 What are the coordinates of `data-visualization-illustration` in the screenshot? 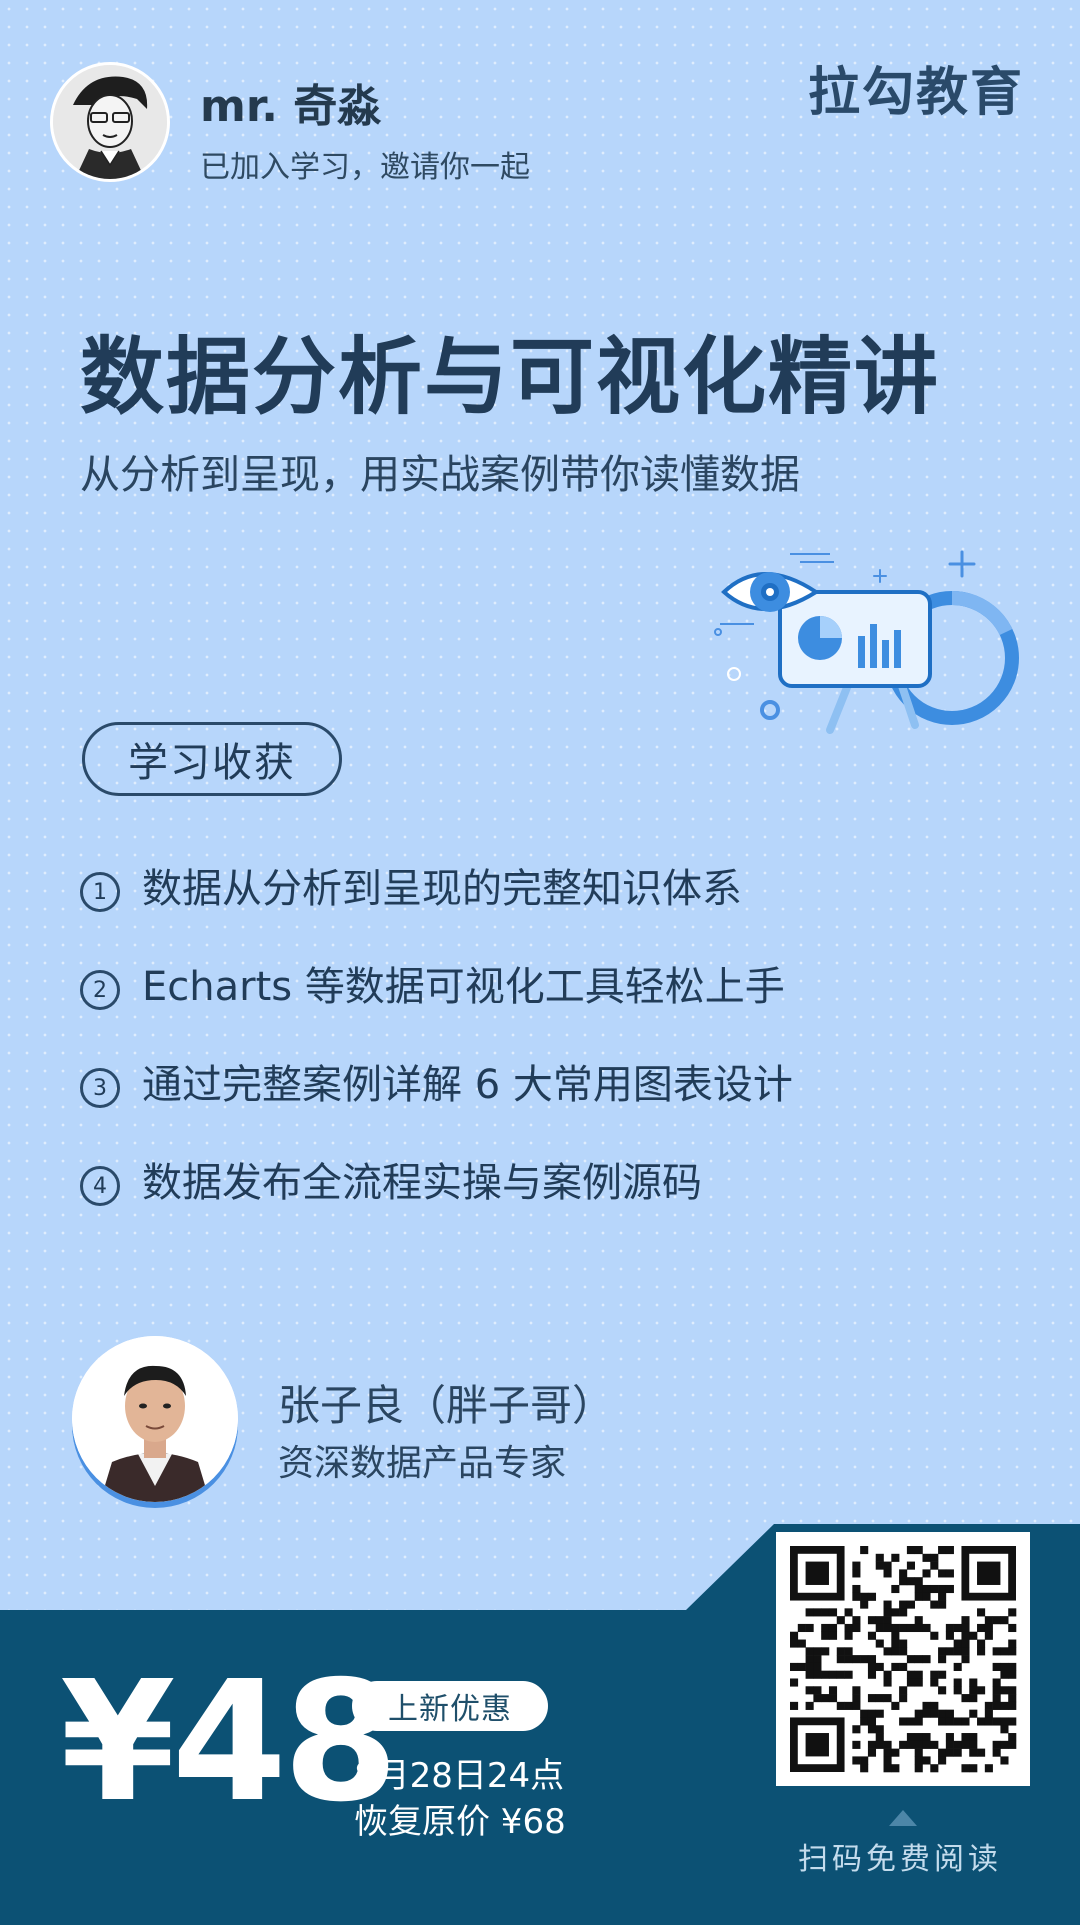 It's located at (866, 642).